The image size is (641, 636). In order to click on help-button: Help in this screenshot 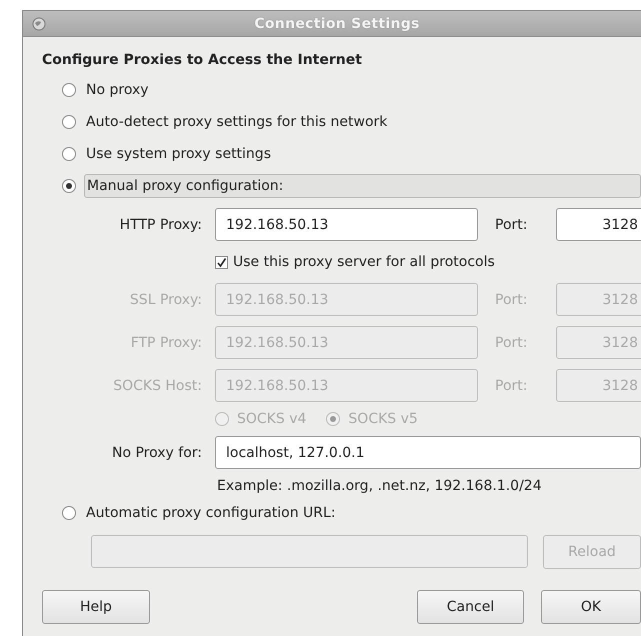, I will do `click(96, 607)`.